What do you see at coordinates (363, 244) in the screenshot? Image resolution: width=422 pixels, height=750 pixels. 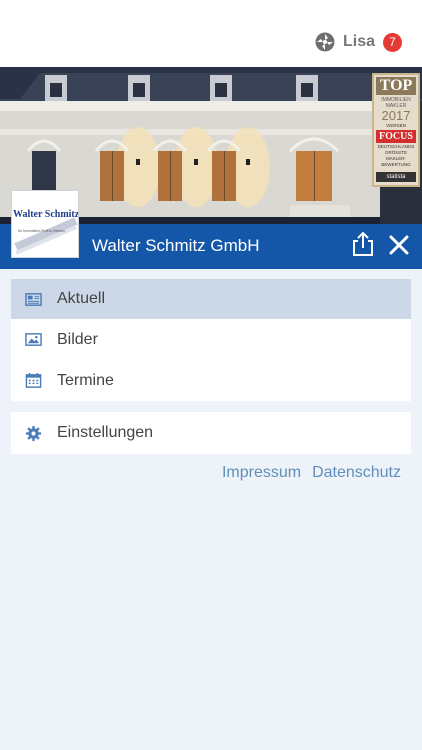 I see `share-icon` at bounding box center [363, 244].